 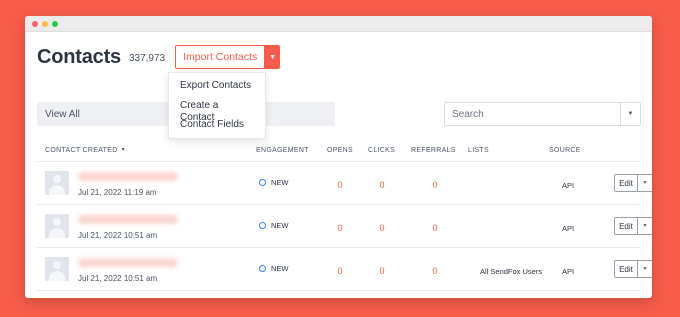 I want to click on column-engagement: ENGAGEMENT, so click(x=282, y=150).